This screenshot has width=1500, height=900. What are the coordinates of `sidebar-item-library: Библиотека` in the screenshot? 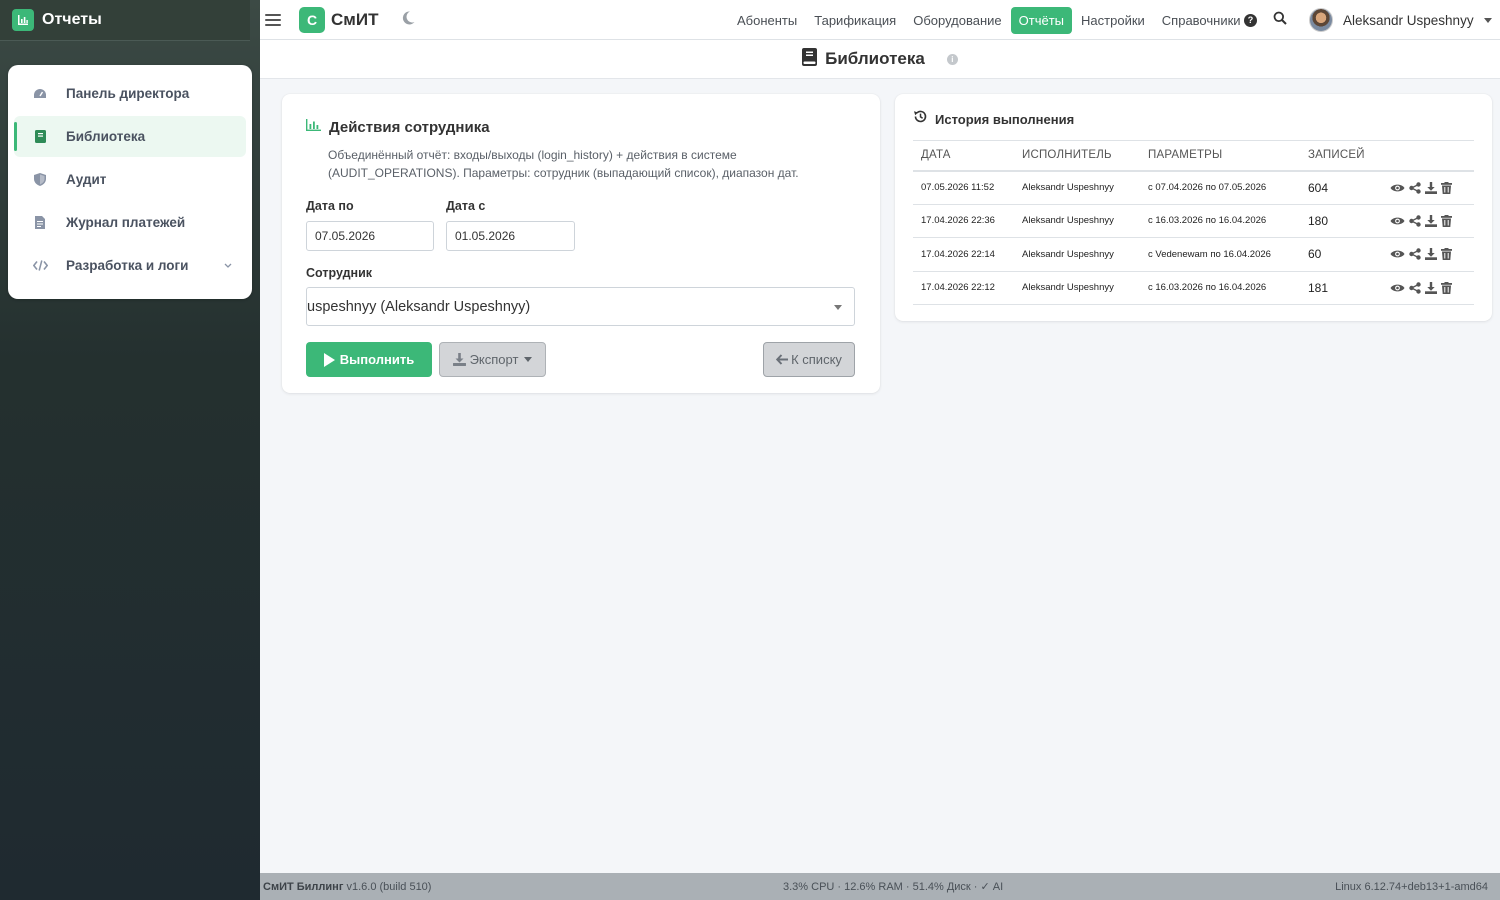 It's located at (130, 136).